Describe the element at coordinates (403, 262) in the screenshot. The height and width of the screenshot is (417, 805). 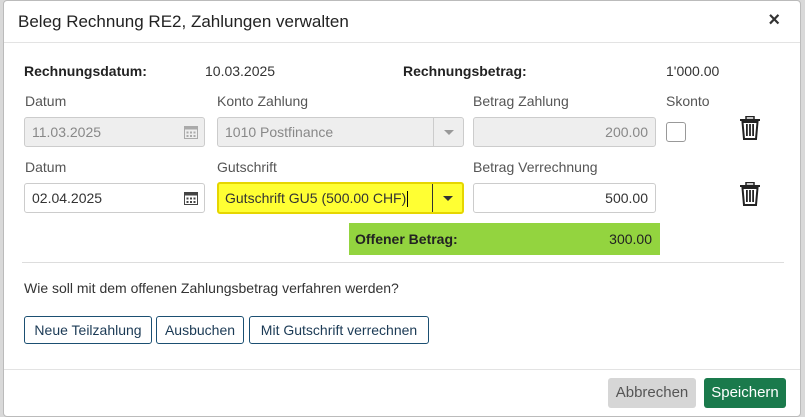
I see `divider` at that location.